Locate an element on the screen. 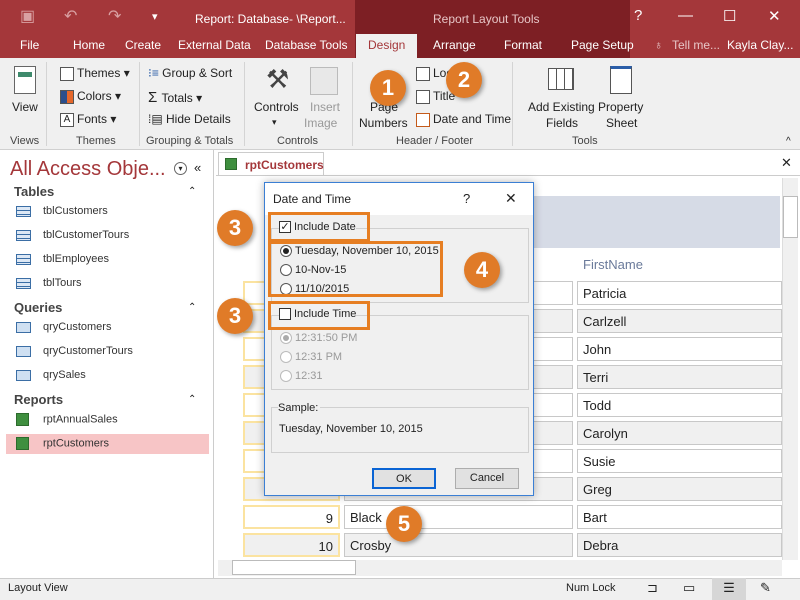 The height and width of the screenshot is (600, 800). tab-format: Format is located at coordinates (523, 45).